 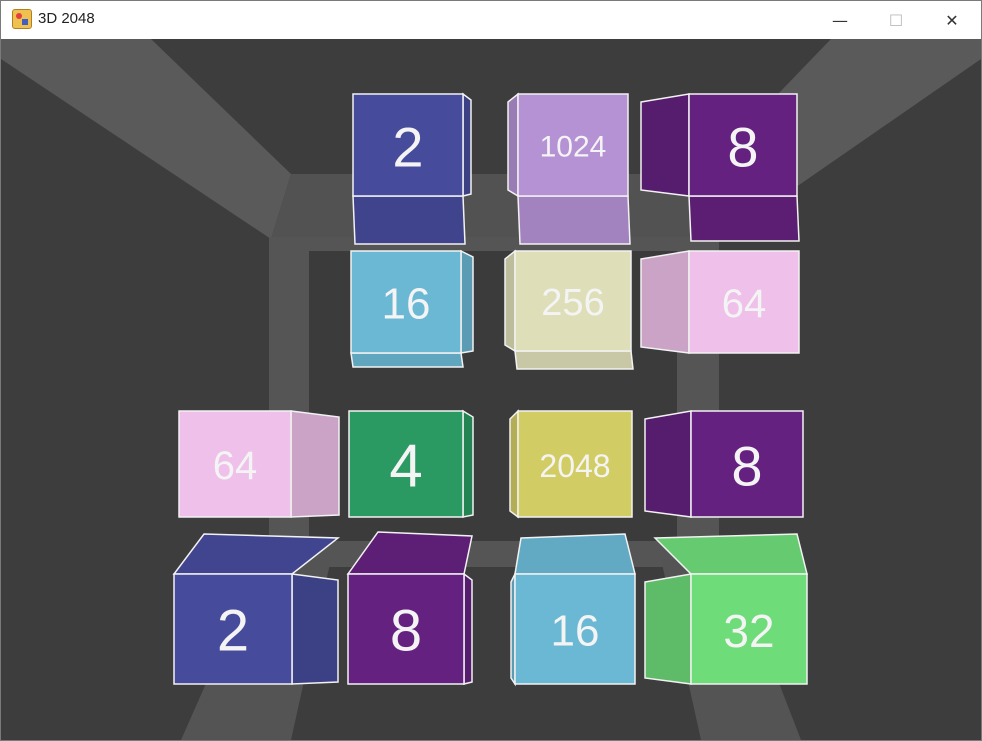 What do you see at coordinates (952, 20) in the screenshot?
I see `close-button: ✕` at bounding box center [952, 20].